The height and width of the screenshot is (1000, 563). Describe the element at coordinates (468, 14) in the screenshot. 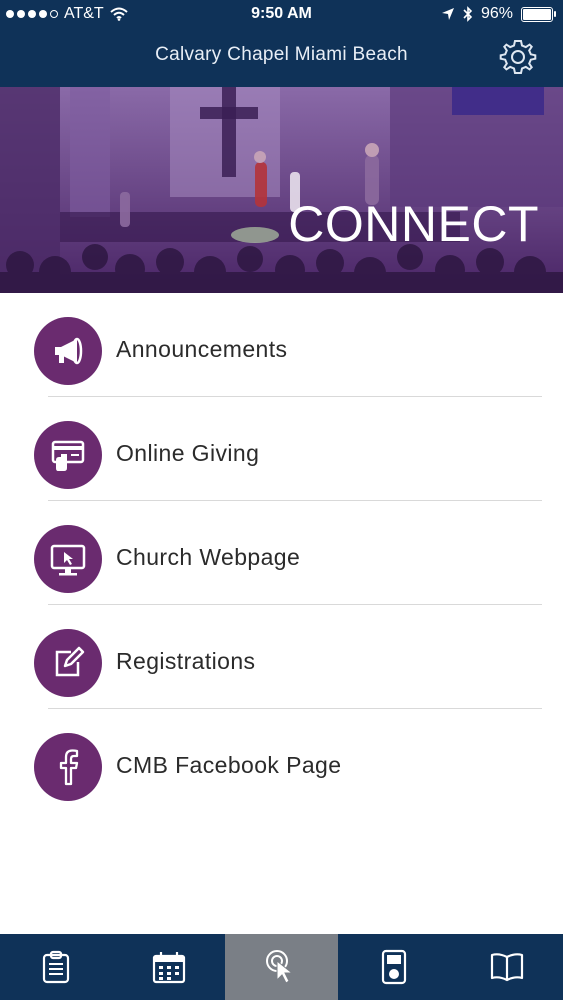

I see `bluetooth-icon` at that location.